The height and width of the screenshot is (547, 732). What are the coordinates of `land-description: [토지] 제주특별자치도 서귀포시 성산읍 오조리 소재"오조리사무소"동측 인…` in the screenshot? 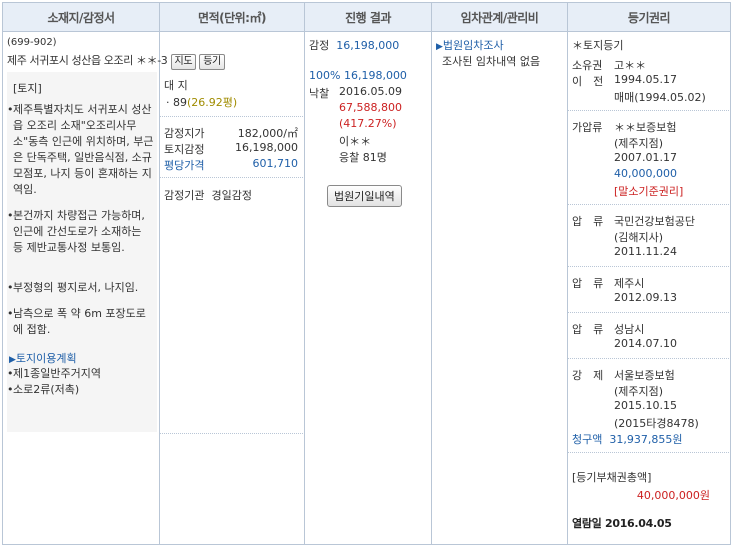 It's located at (82, 252).